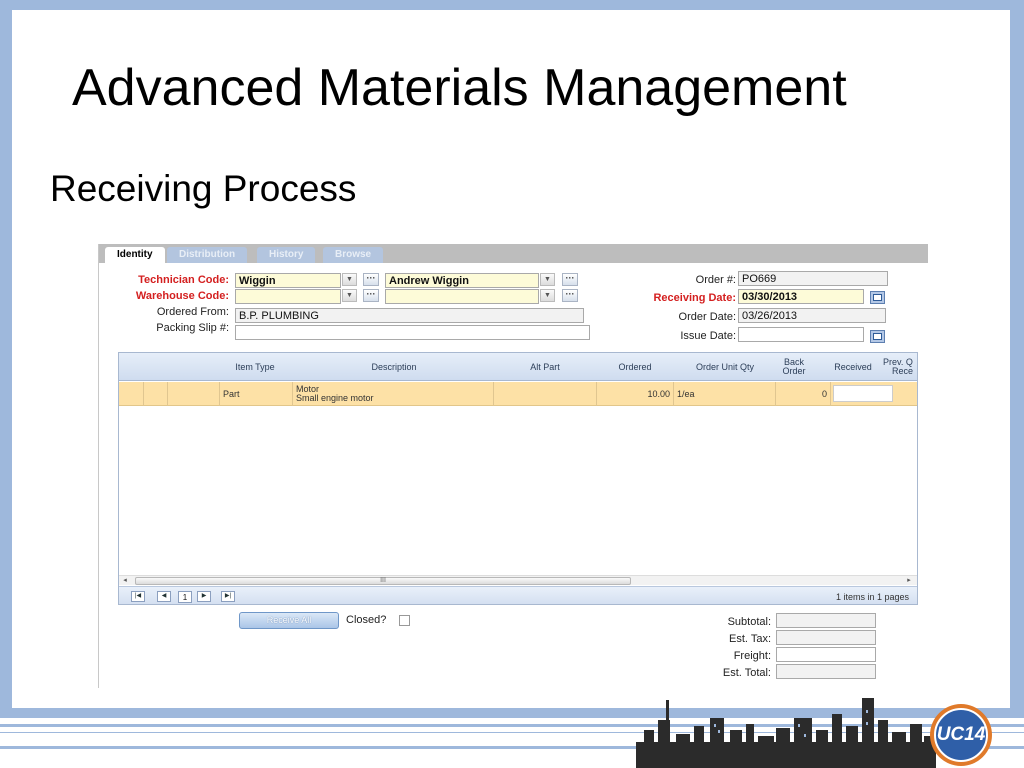  What do you see at coordinates (371, 279) in the screenshot?
I see `technician-code-lookup-icon: ···` at bounding box center [371, 279].